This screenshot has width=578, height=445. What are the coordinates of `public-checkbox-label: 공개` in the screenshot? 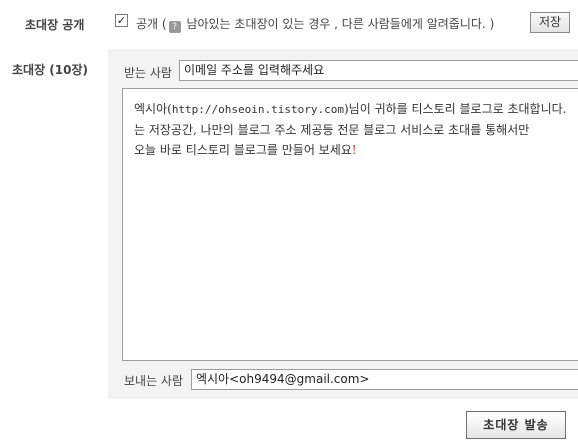 It's located at (147, 24).